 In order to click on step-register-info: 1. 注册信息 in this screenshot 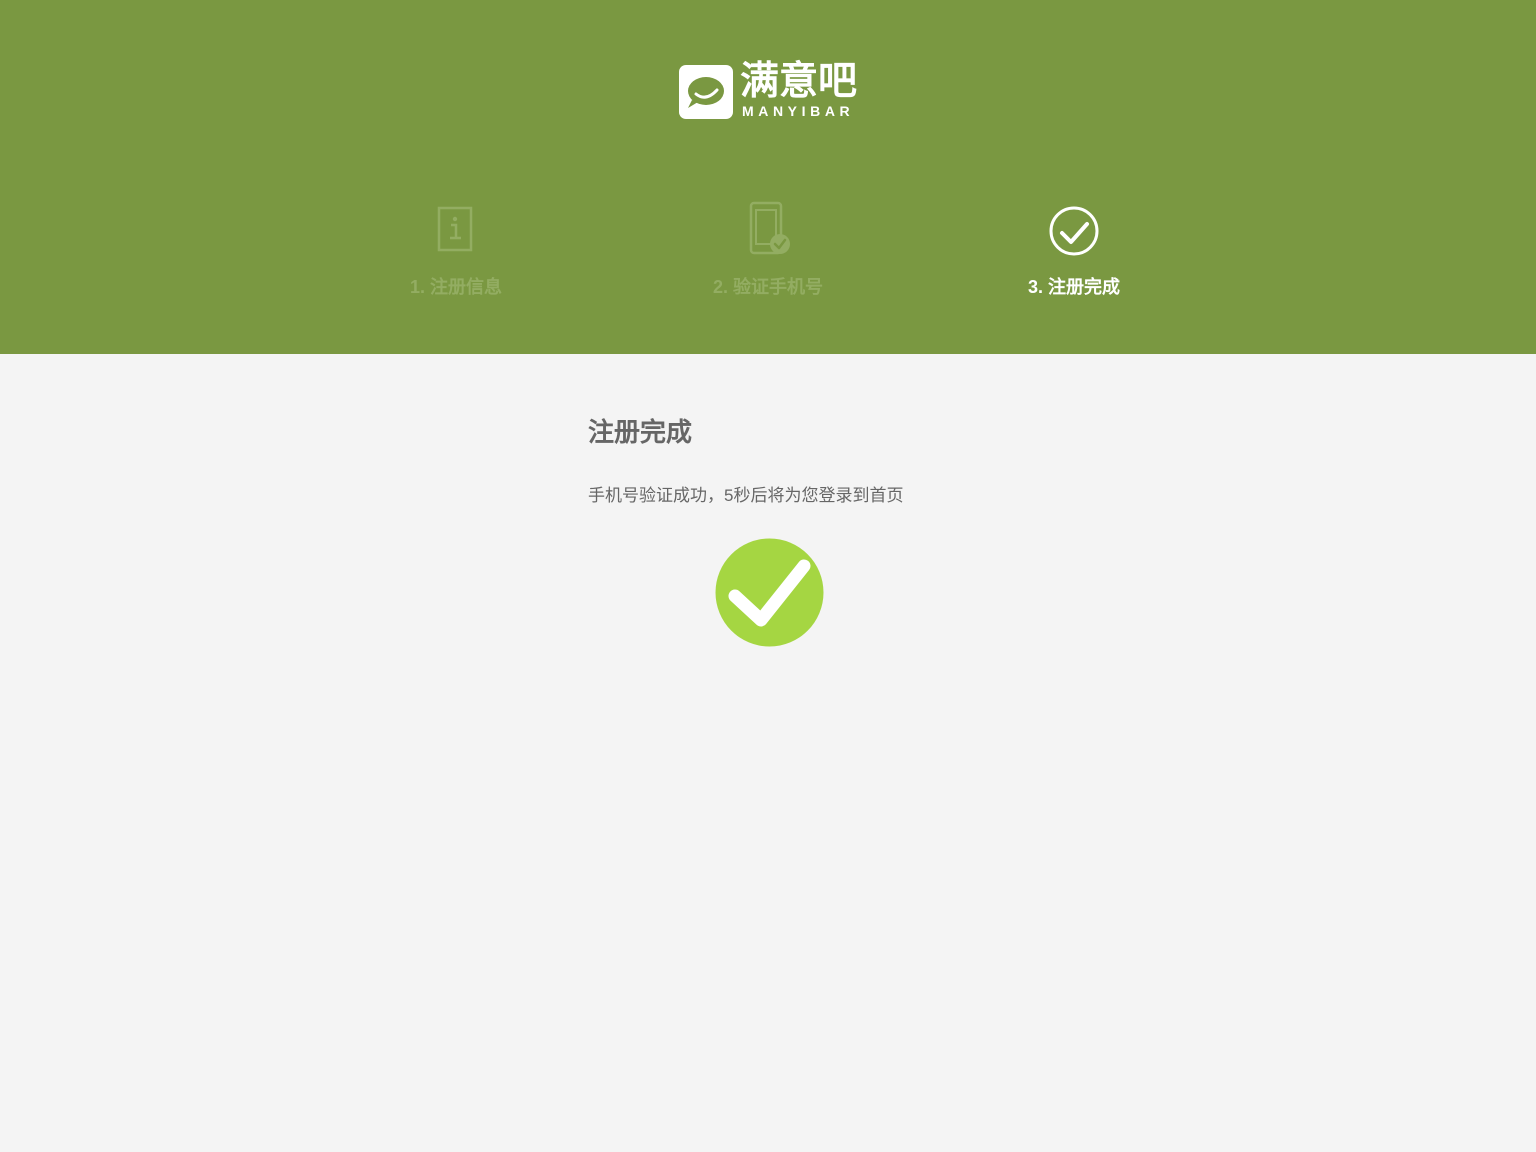, I will do `click(456, 255)`.